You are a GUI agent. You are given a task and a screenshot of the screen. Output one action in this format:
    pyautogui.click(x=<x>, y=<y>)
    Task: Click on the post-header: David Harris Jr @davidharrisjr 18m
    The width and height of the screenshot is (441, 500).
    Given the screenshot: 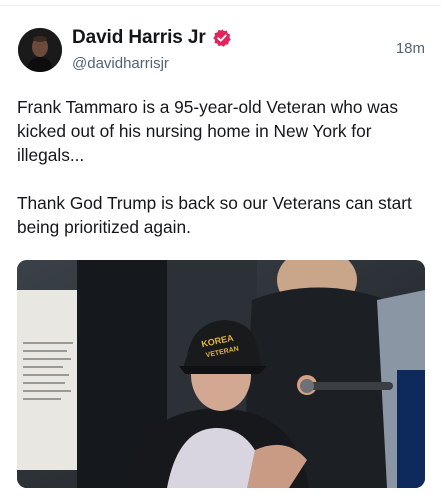 What is the action you would take?
    pyautogui.click(x=220, y=50)
    